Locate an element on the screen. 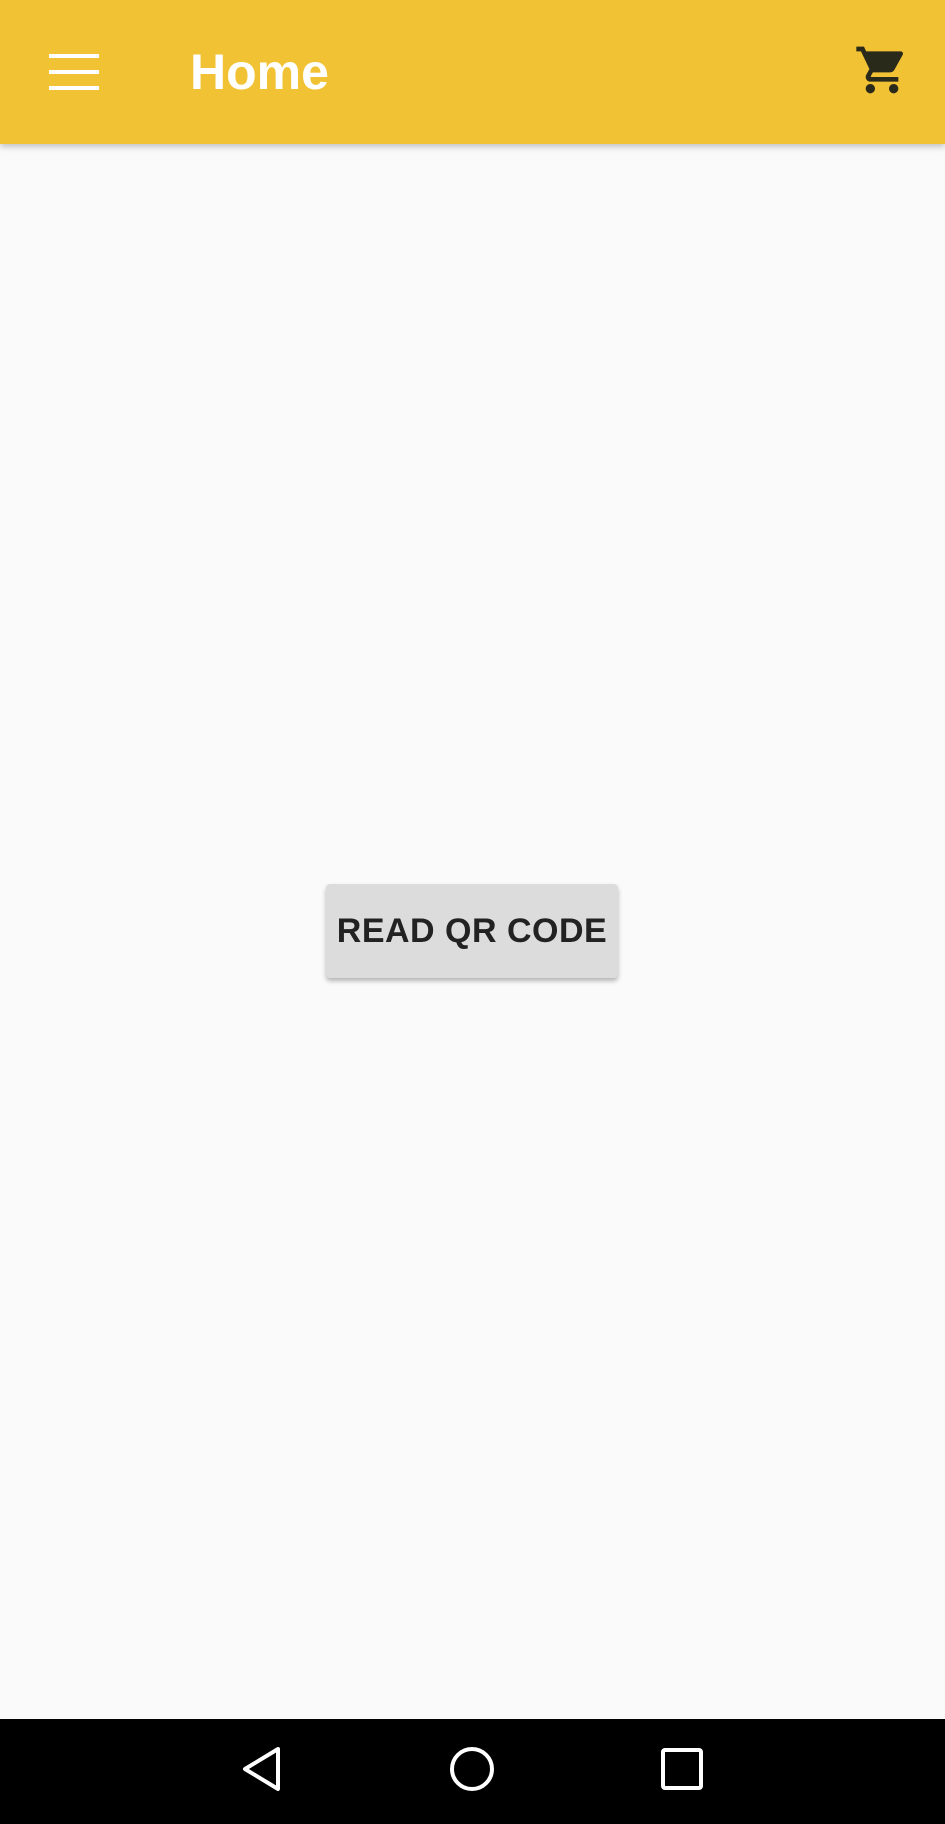  system-navigation-bar is located at coordinates (472, 1771).